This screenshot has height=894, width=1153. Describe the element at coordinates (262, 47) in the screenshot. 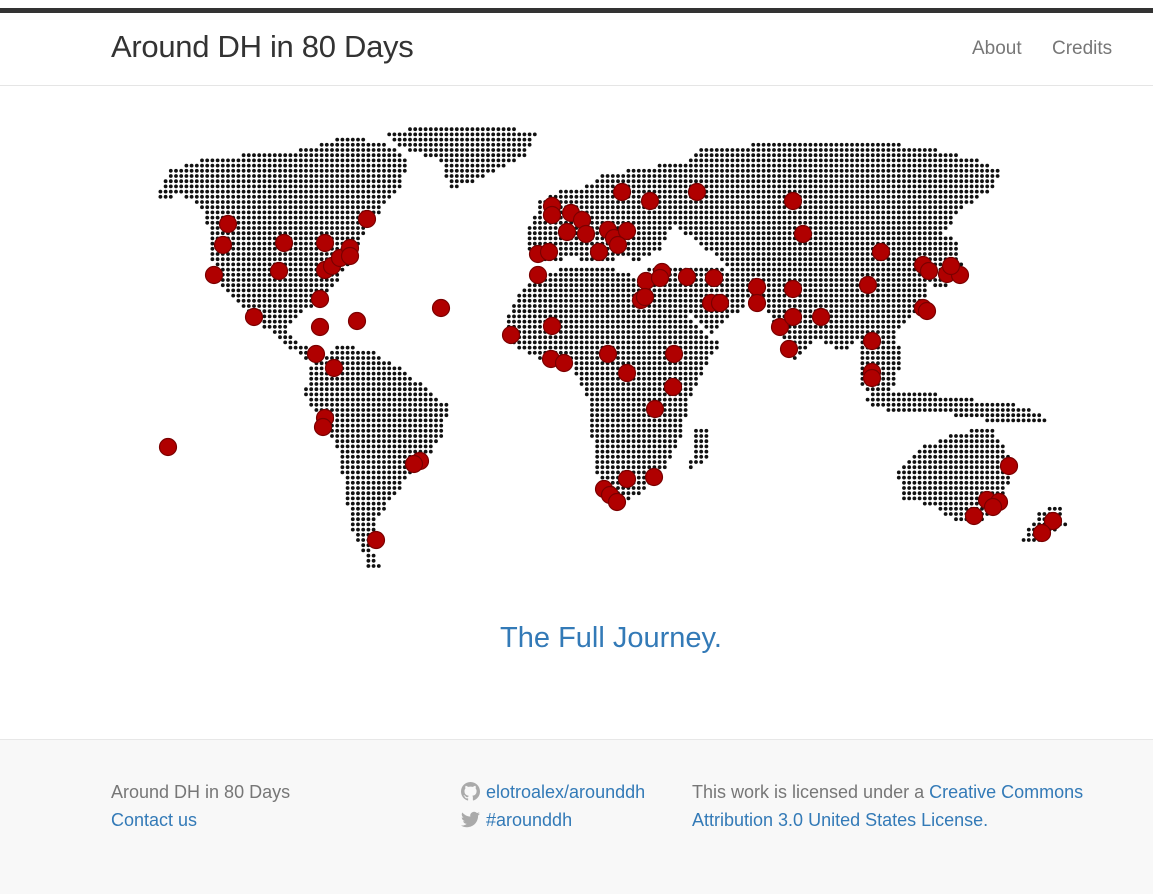

I see `site-brand: Around DH in 80 Days` at that location.